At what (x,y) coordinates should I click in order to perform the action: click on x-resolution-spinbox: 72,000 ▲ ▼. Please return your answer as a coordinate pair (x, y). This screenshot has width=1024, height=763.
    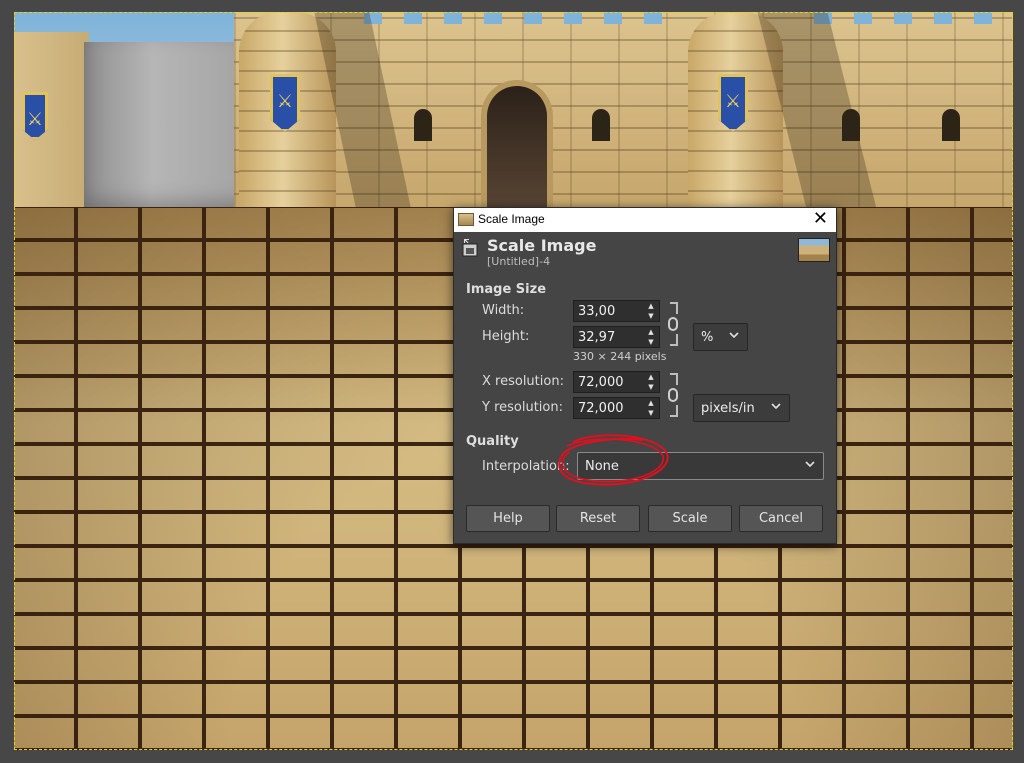
    Looking at the image, I should click on (616, 382).